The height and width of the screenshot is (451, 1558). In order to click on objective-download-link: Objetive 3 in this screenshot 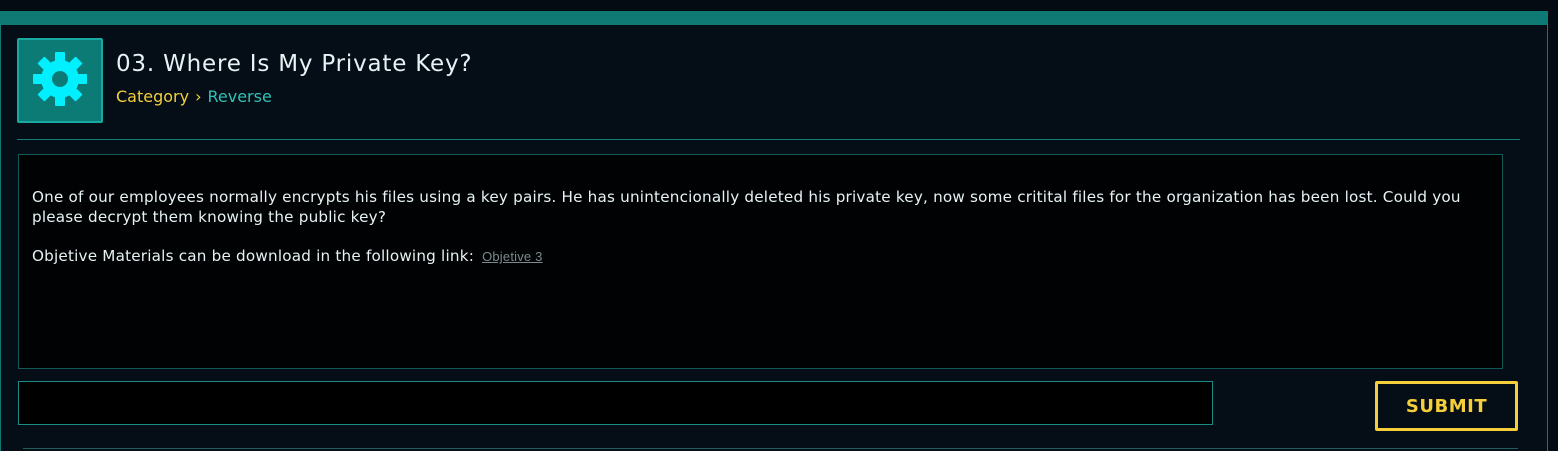, I will do `click(512, 256)`.